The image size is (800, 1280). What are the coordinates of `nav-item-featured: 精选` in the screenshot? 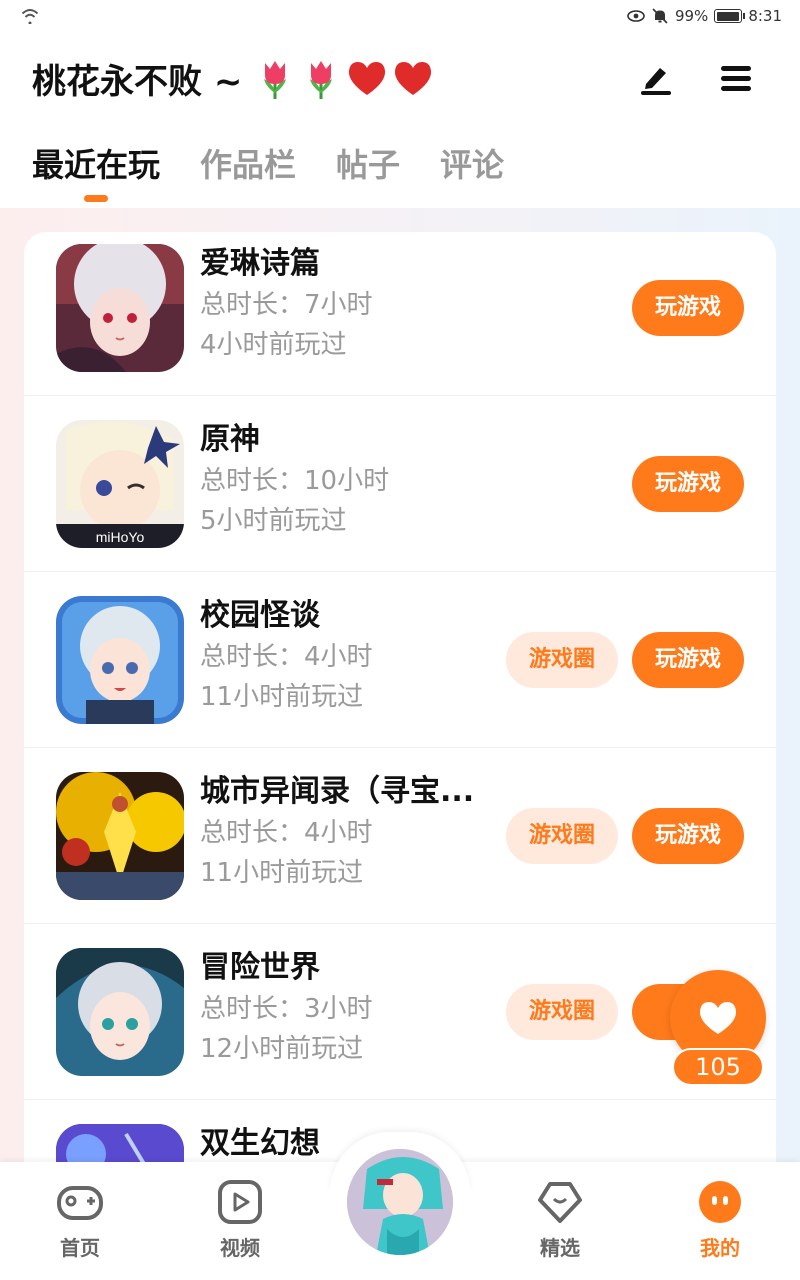 It's located at (560, 1220).